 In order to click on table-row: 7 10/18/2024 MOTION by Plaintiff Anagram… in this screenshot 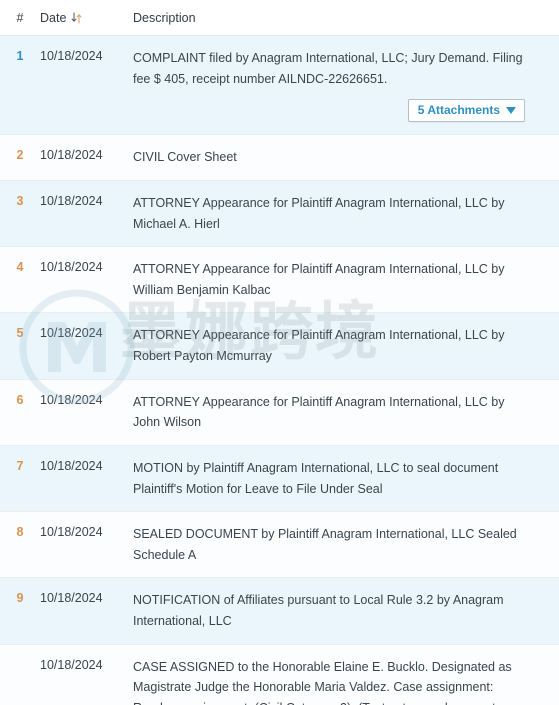, I will do `click(279, 479)`.